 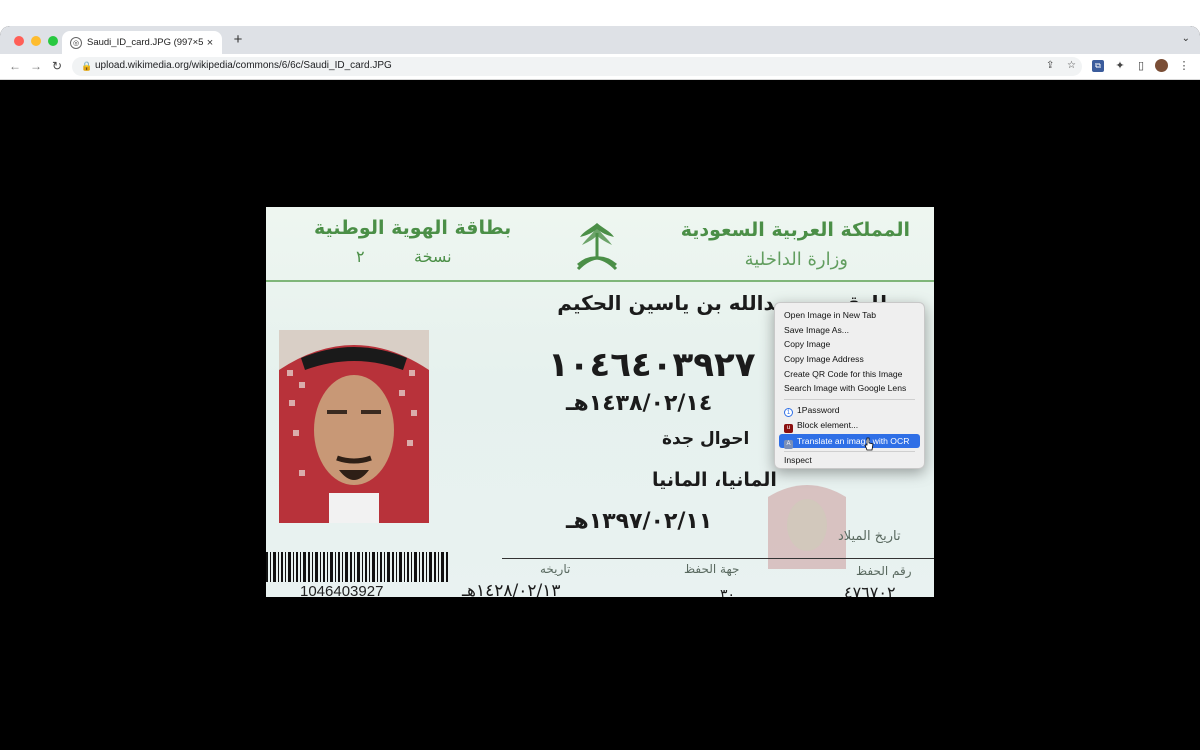 What do you see at coordinates (788, 444) in the screenshot?
I see `ocr-translate-icon: A` at bounding box center [788, 444].